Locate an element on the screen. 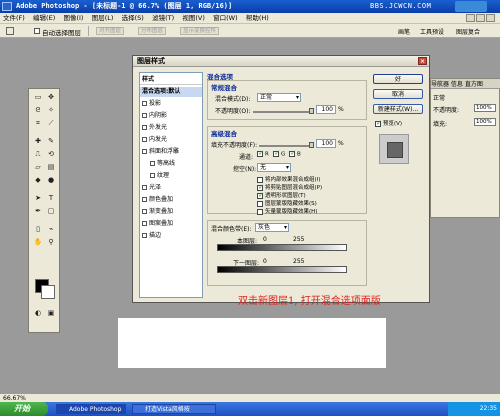  transparency-shapes-check is located at coordinates (260, 195).